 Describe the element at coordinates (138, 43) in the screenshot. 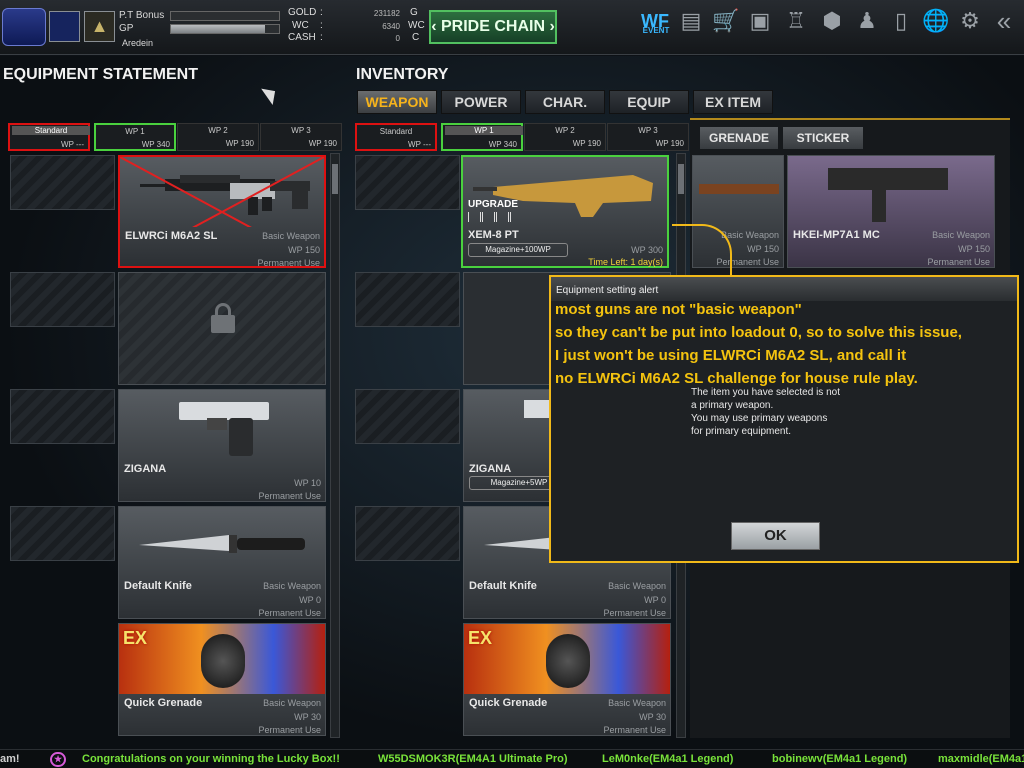

I see `username: Aredein` at that location.